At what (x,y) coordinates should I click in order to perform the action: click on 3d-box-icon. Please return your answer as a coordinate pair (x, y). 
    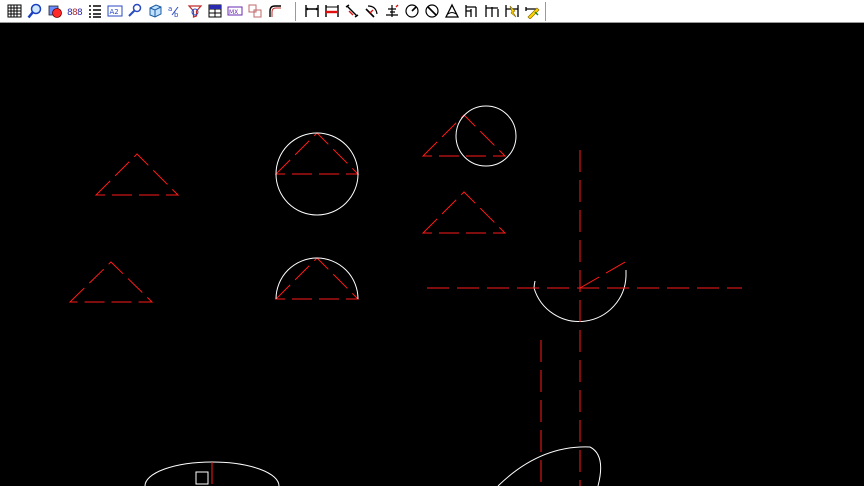
    Looking at the image, I should click on (155, 11).